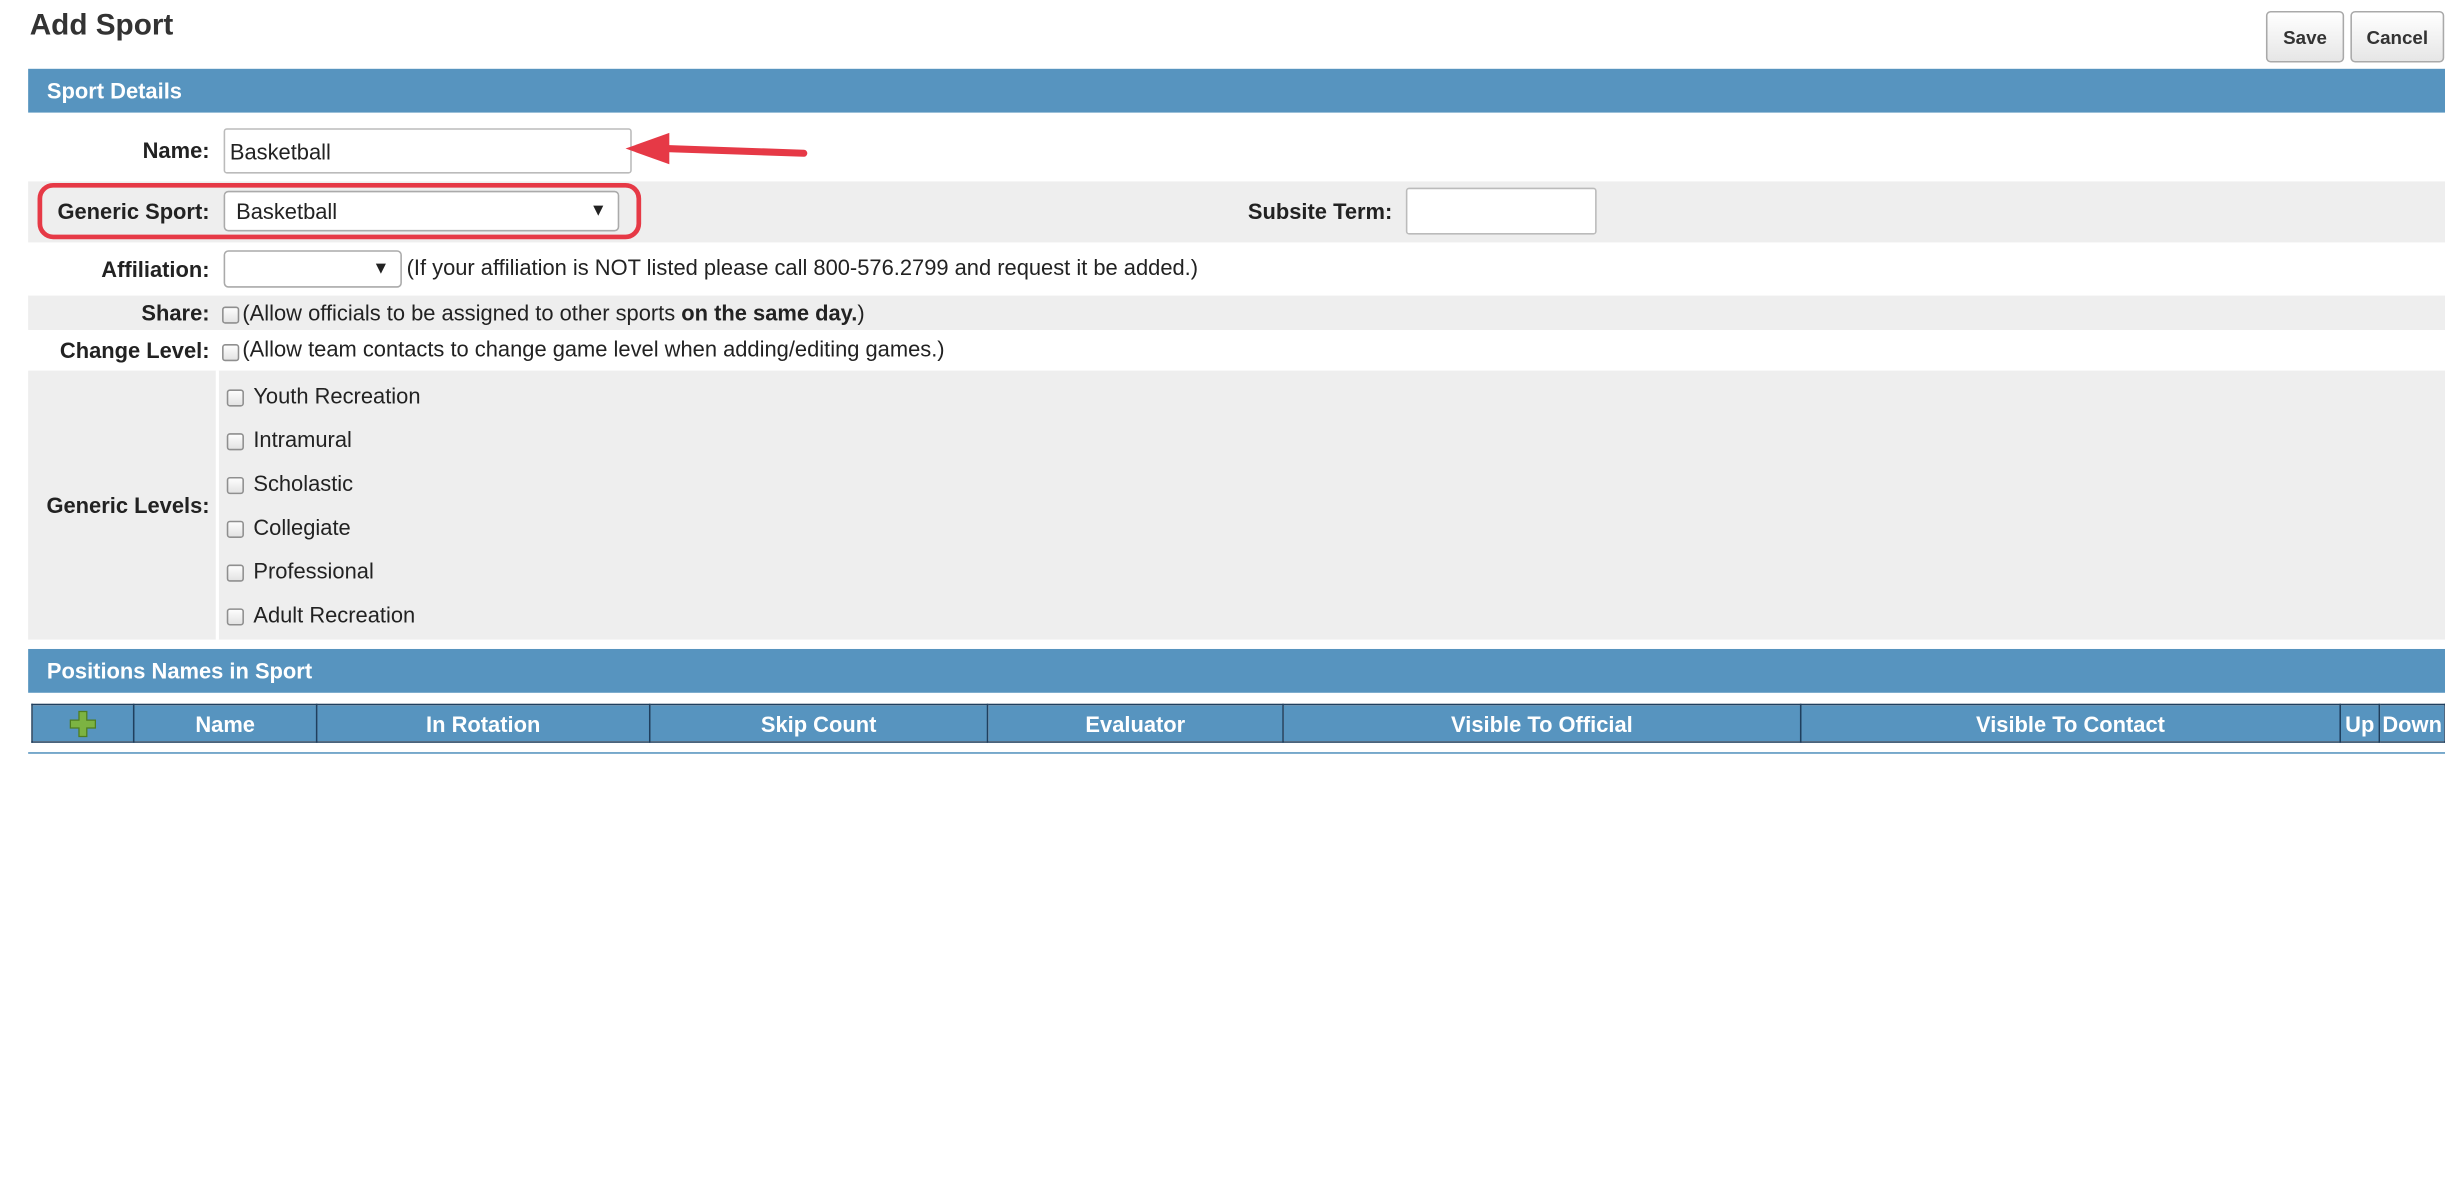 The height and width of the screenshot is (1181, 2445). What do you see at coordinates (1236, 670) in the screenshot?
I see `positions-header: Positions Names in Sport` at bounding box center [1236, 670].